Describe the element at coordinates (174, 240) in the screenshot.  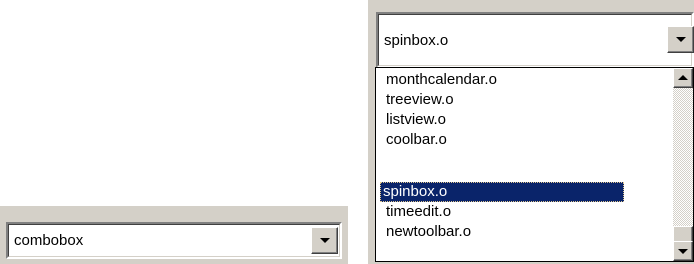
I see `small-combobox: combobox` at that location.